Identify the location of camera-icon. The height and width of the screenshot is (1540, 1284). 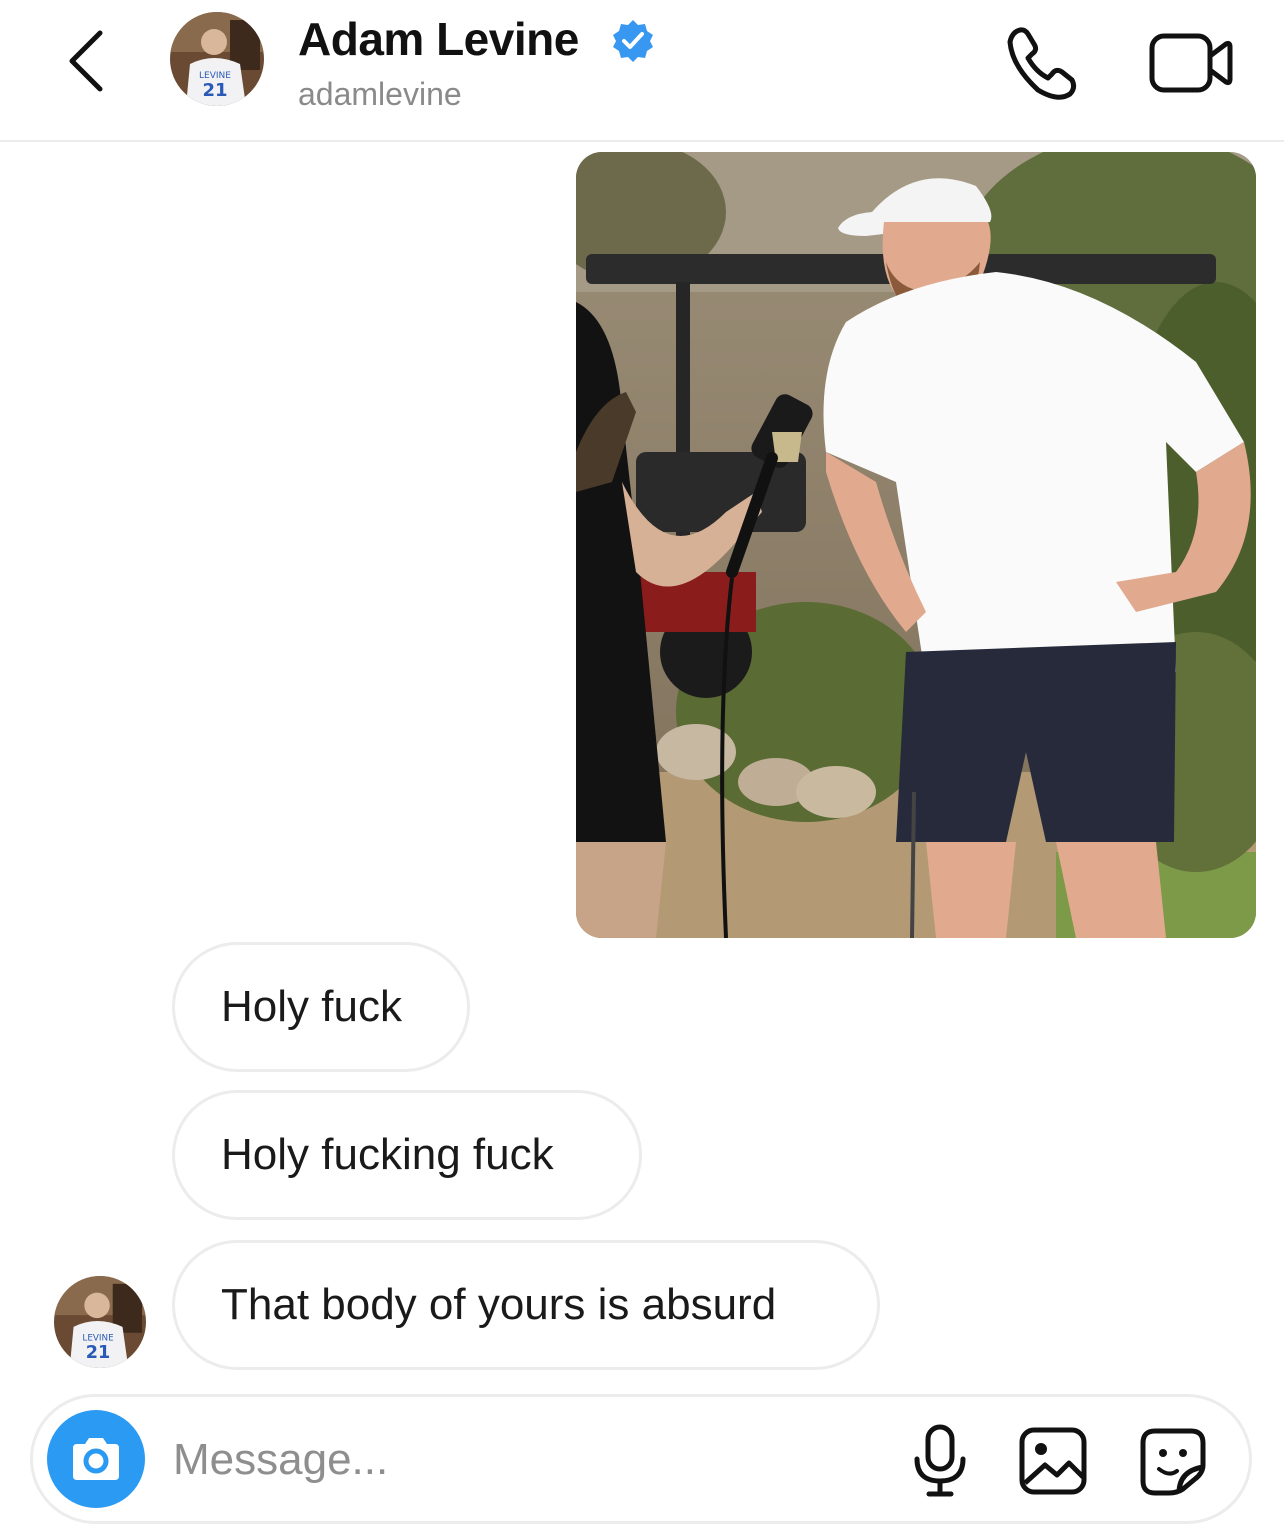
(96, 1459).